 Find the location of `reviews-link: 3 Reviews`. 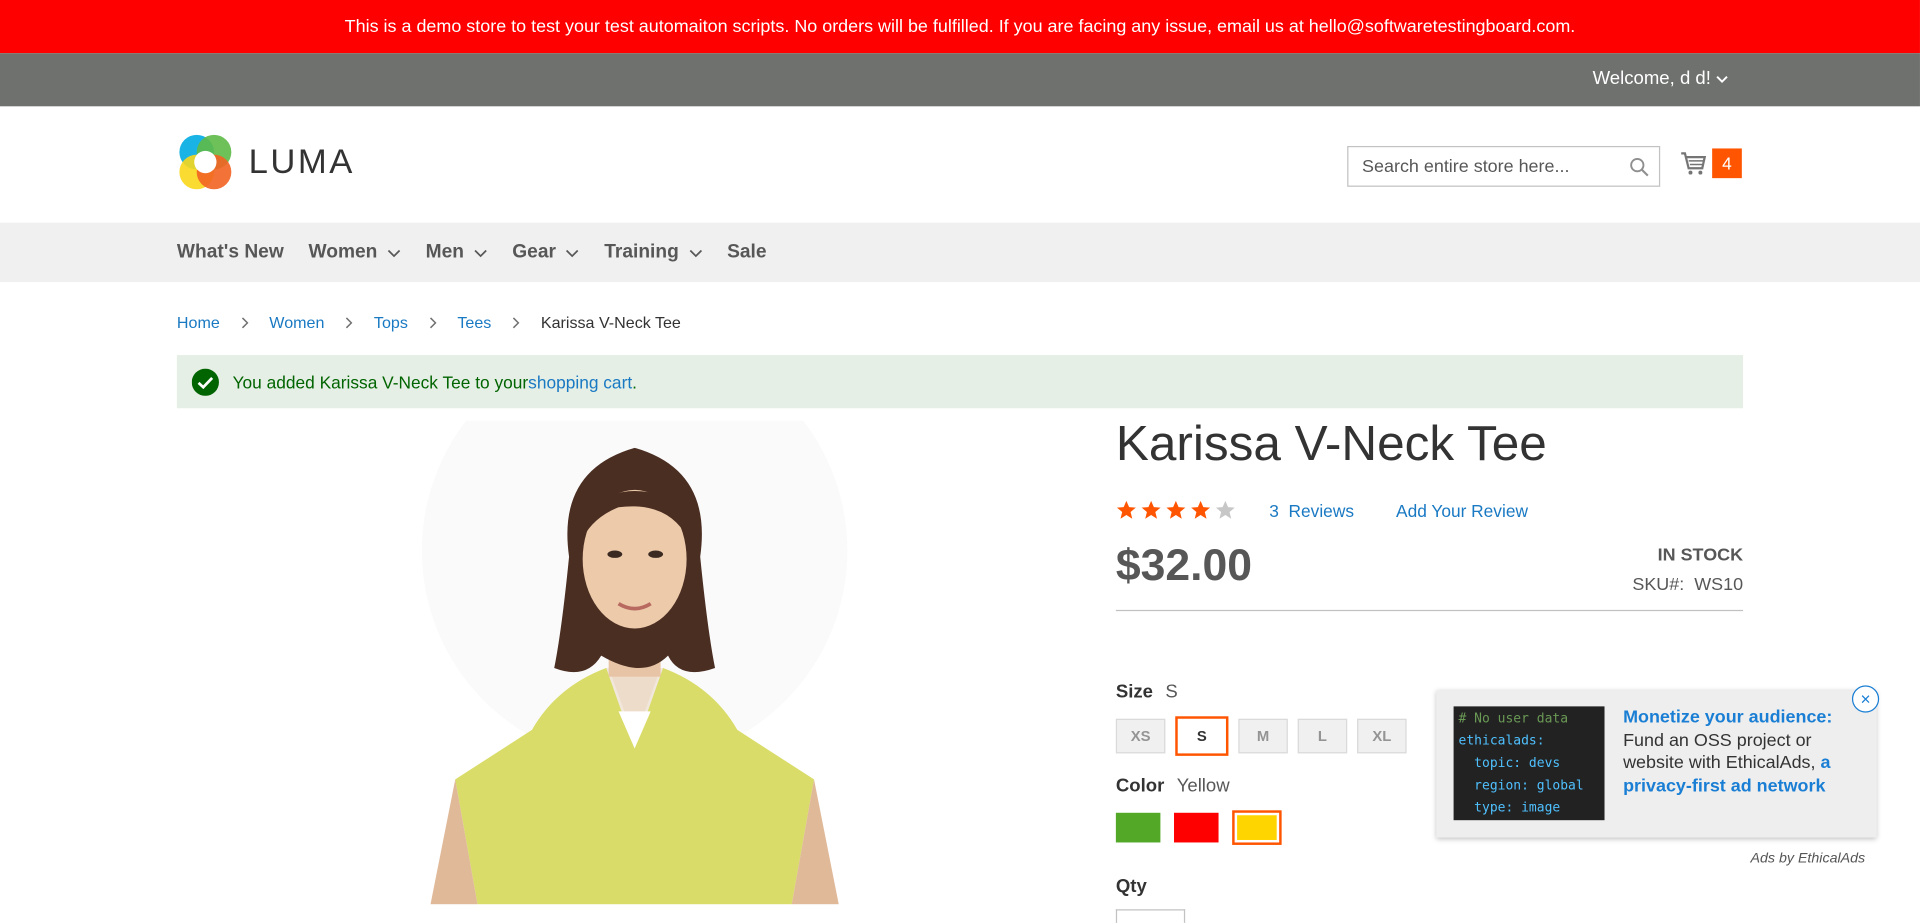

reviews-link: 3 Reviews is located at coordinates (1311, 510).